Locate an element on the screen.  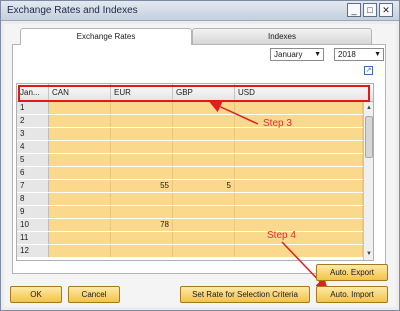
set-rate-button: Set Rate for Selection Criteria is located at coordinates (245, 294).